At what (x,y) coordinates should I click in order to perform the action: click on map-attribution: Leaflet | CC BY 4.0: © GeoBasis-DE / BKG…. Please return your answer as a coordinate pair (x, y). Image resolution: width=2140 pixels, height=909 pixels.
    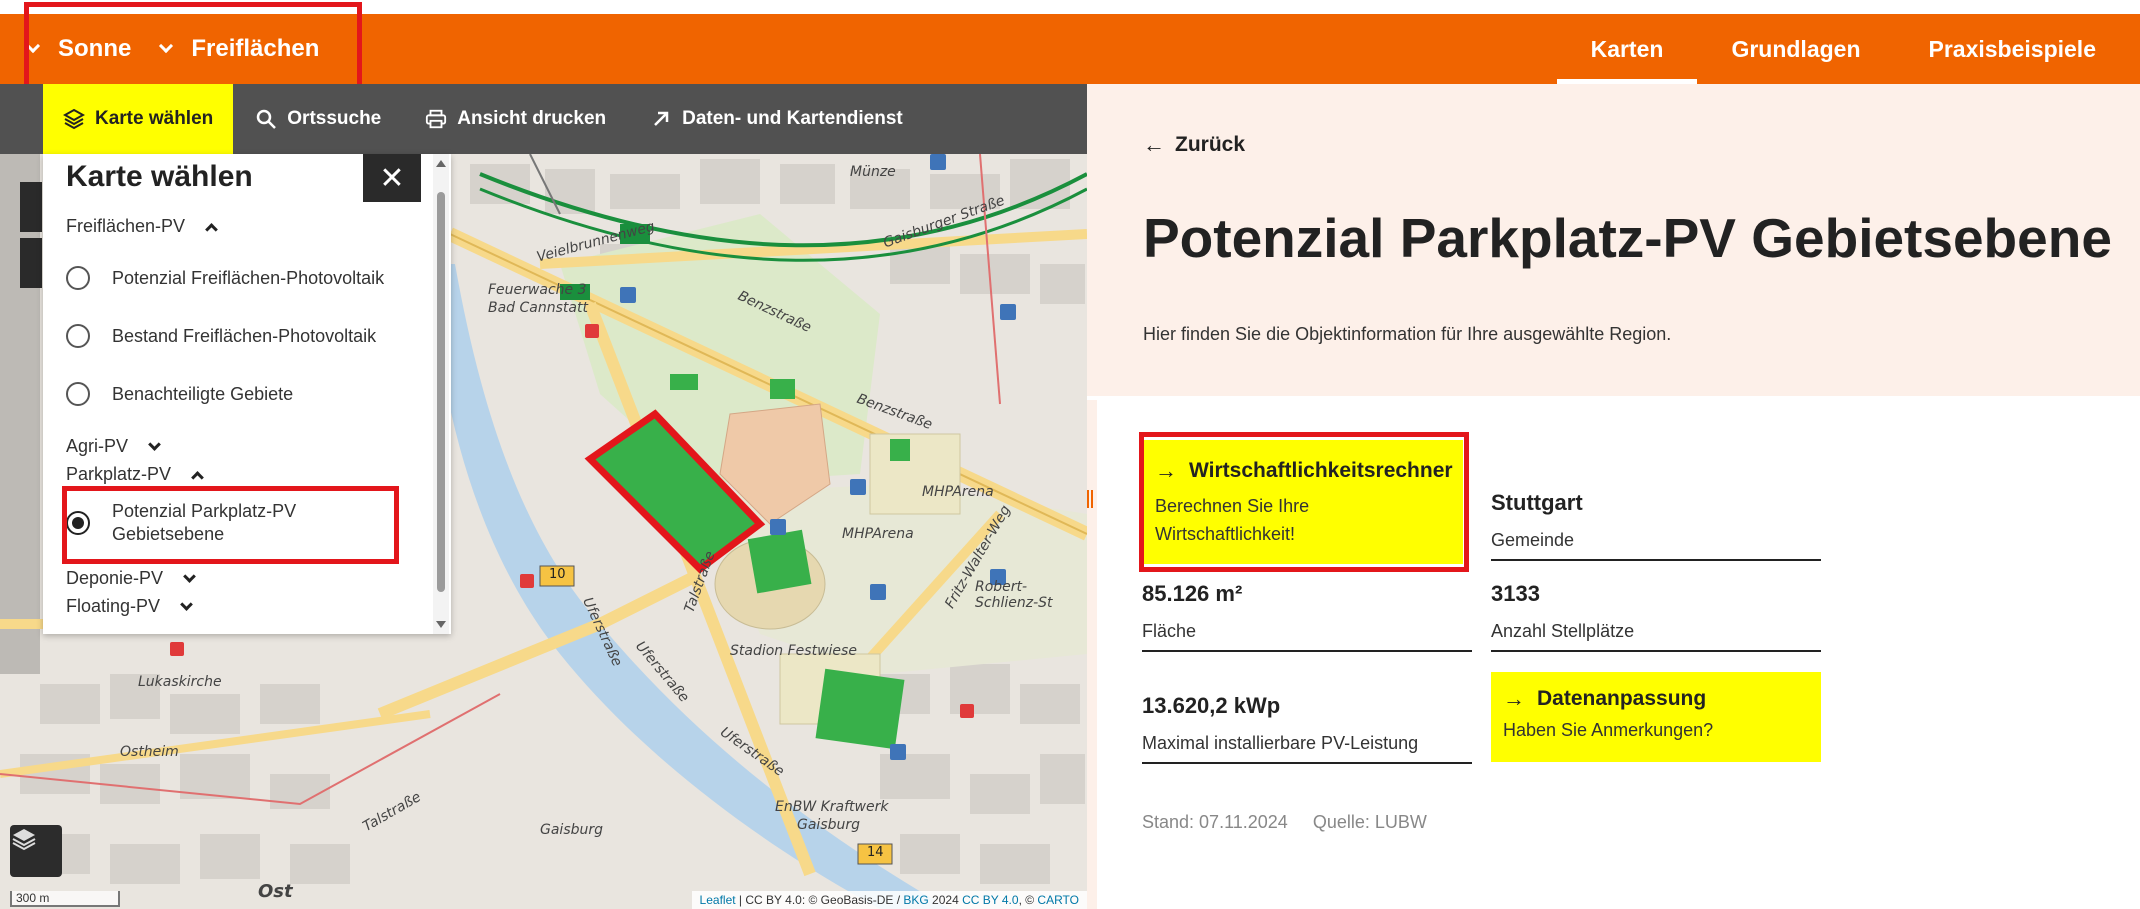
    Looking at the image, I should click on (889, 900).